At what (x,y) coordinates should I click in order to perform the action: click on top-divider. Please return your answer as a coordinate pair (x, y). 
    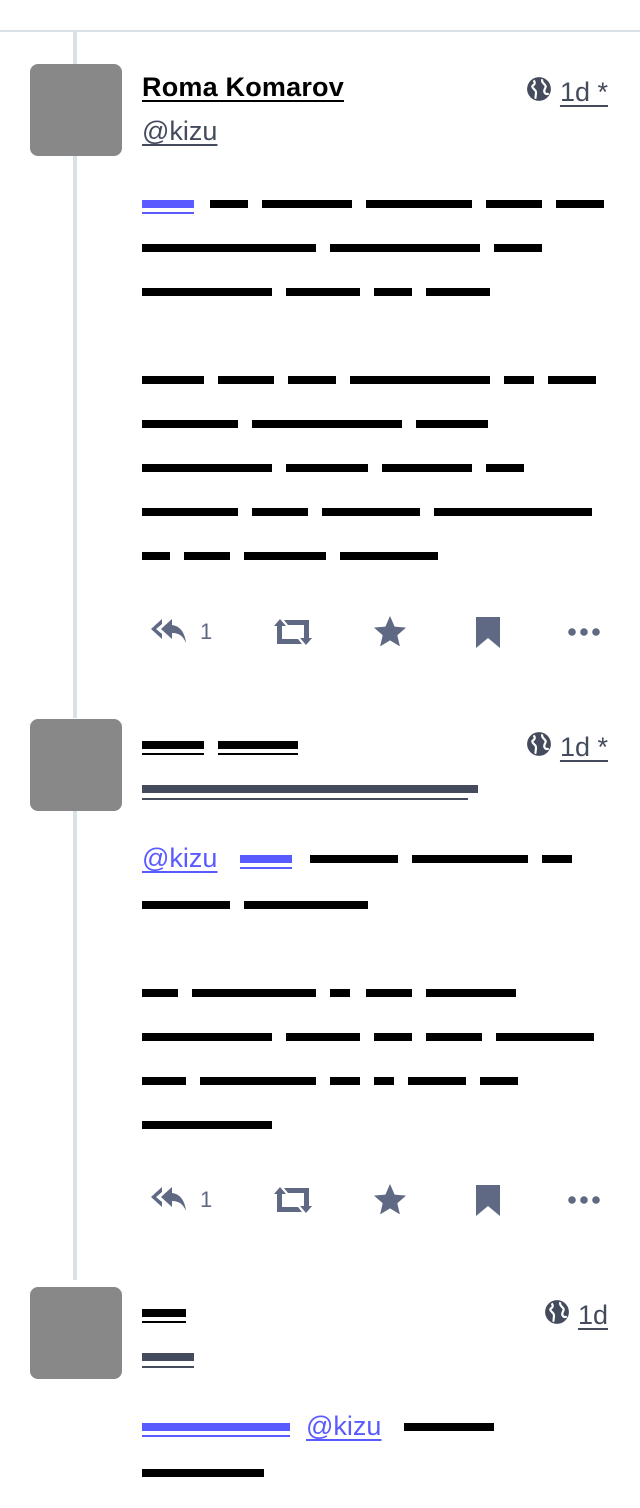
    Looking at the image, I should click on (320, 31).